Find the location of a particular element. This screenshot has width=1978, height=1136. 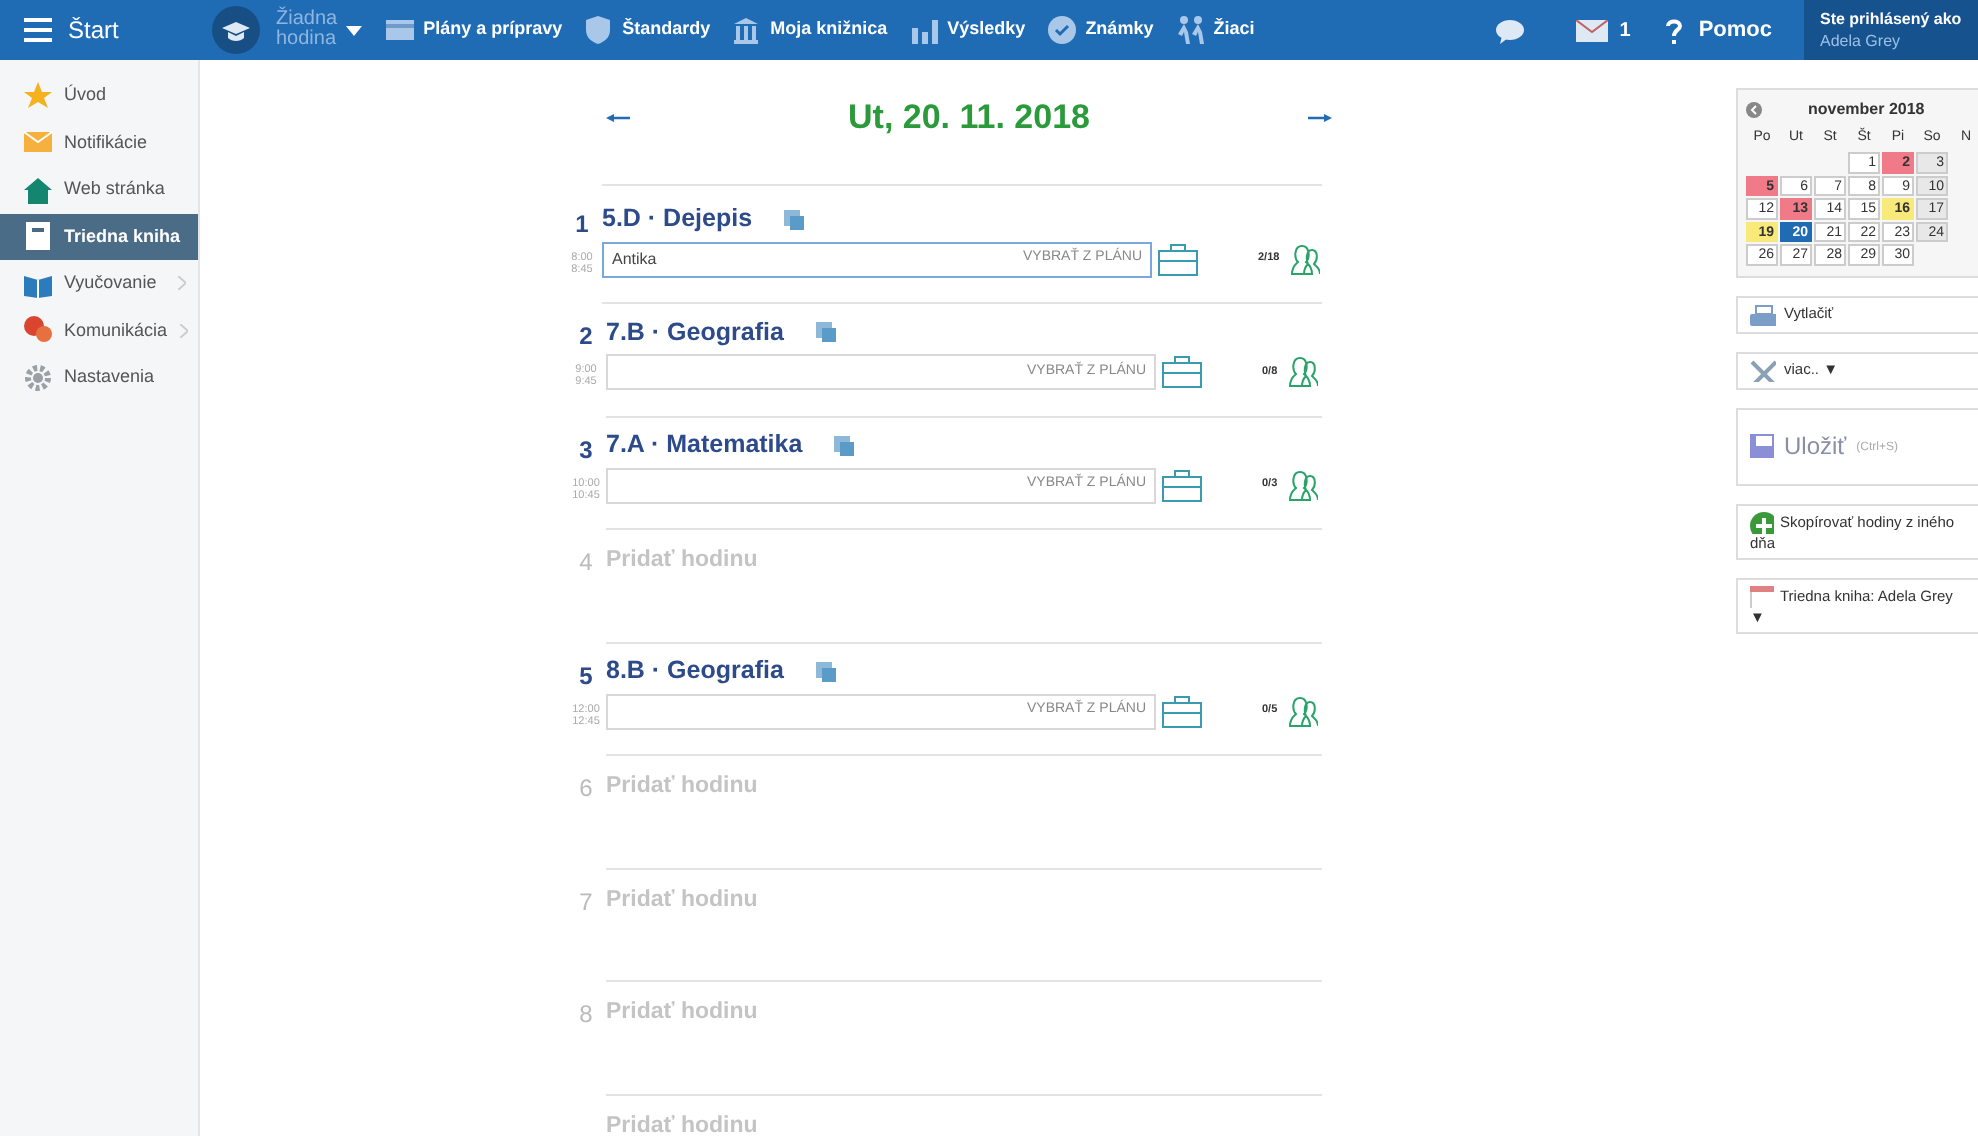

people-icon is located at coordinates (1190, 30).